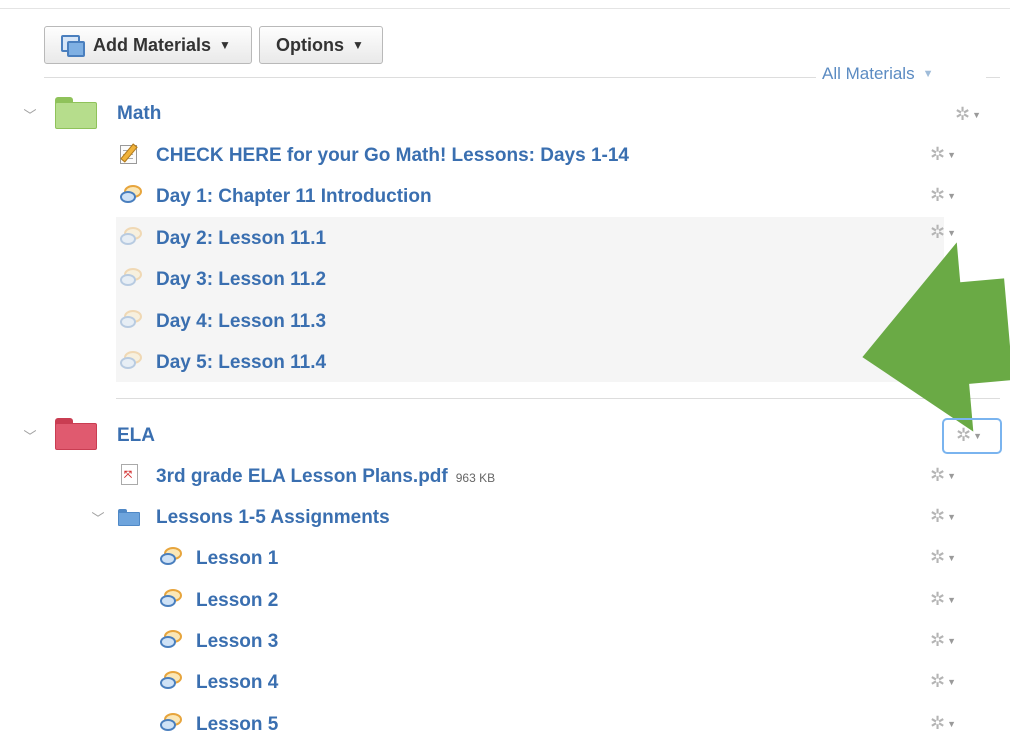 Image resolution: width=1010 pixels, height=752 pixels. What do you see at coordinates (505, 279) in the screenshot?
I see `list-item: Day 3: Lesson 11.2` at bounding box center [505, 279].